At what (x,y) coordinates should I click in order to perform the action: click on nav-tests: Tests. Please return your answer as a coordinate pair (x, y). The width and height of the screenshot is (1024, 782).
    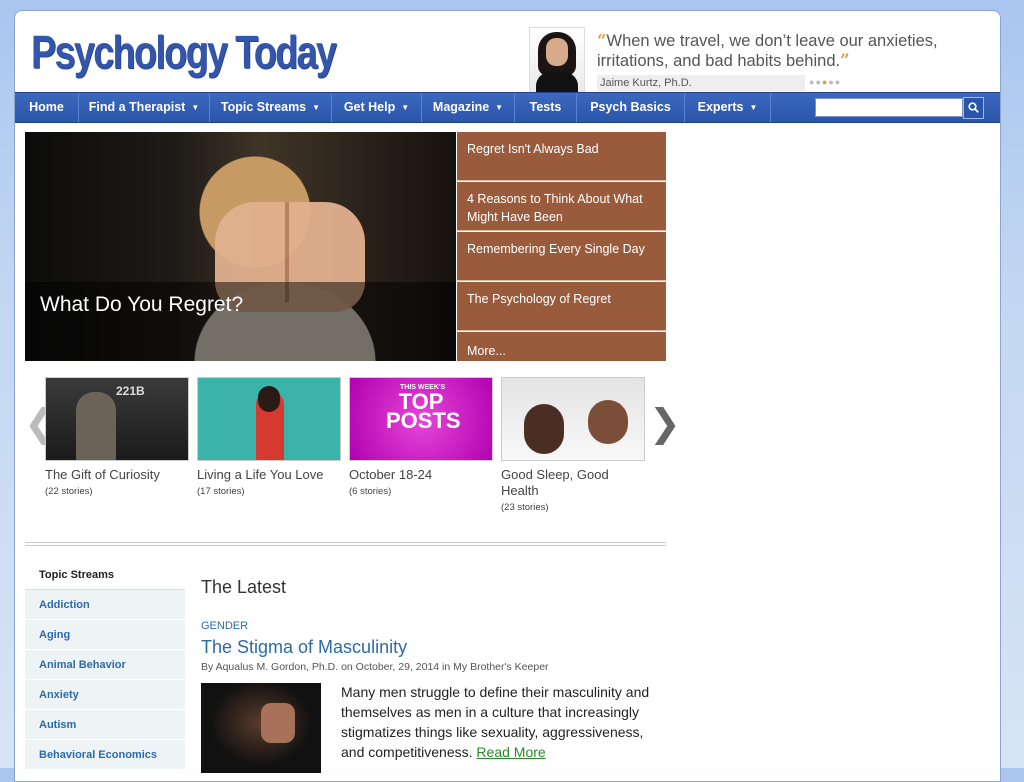
    Looking at the image, I should click on (546, 107).